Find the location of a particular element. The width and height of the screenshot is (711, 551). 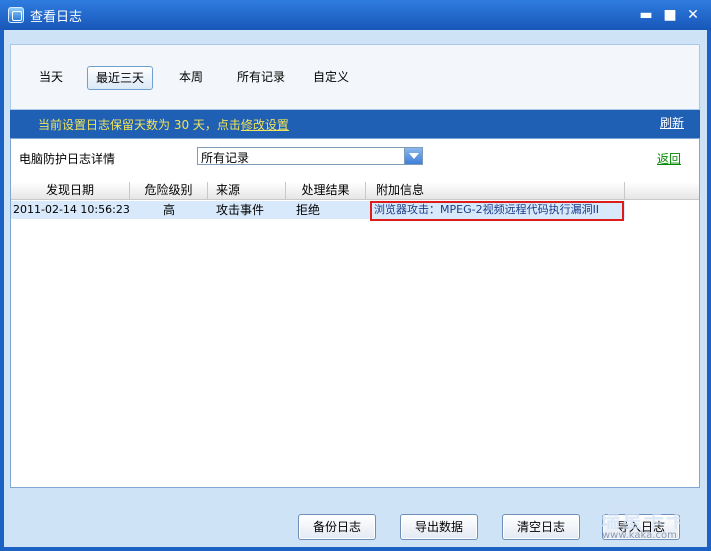

window-title: 查看日志 is located at coordinates (56, 17).